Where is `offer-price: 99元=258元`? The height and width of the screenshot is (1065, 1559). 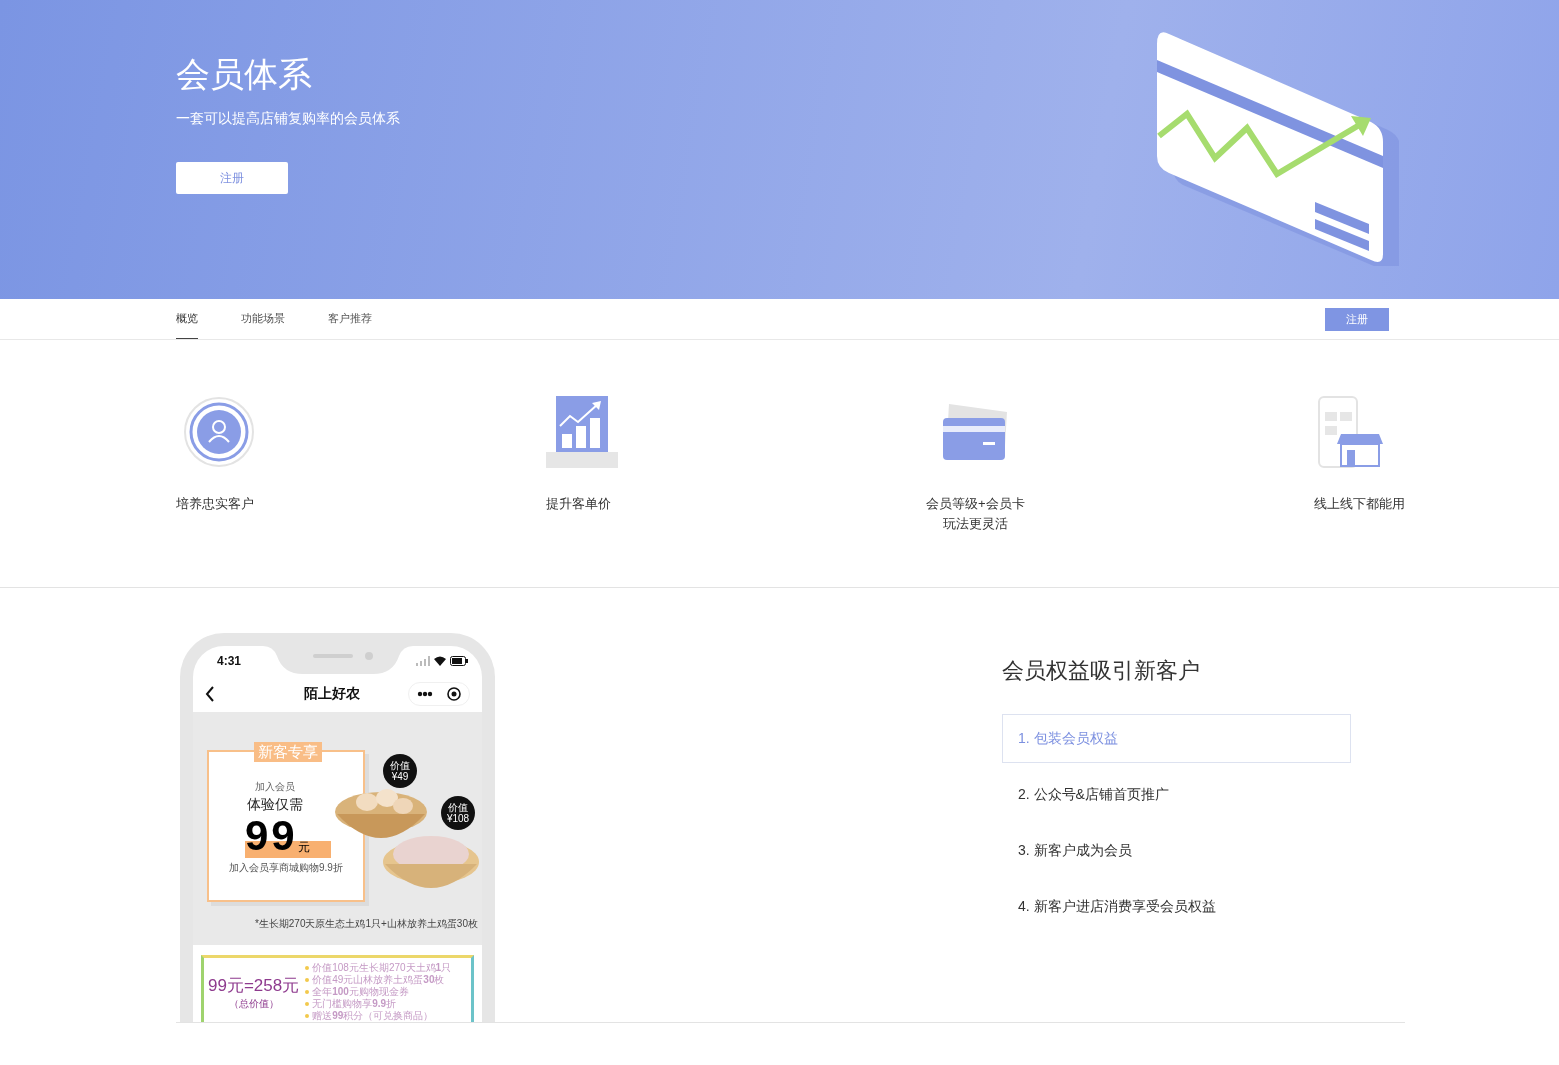 offer-price: 99元=258元 is located at coordinates (254, 985).